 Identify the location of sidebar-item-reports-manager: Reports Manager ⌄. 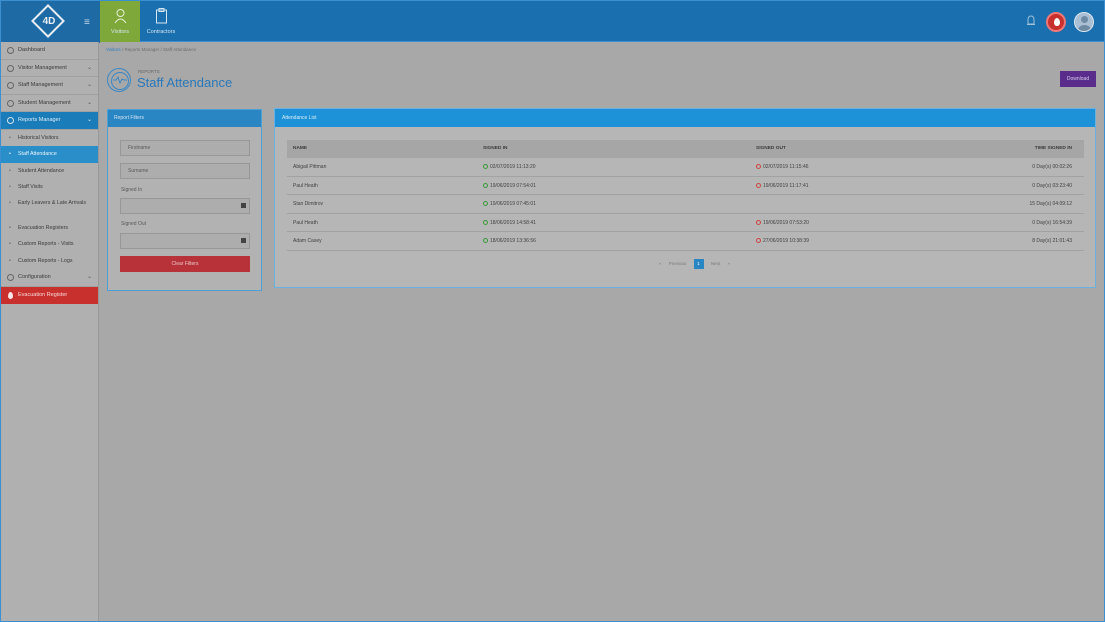
(49, 121).